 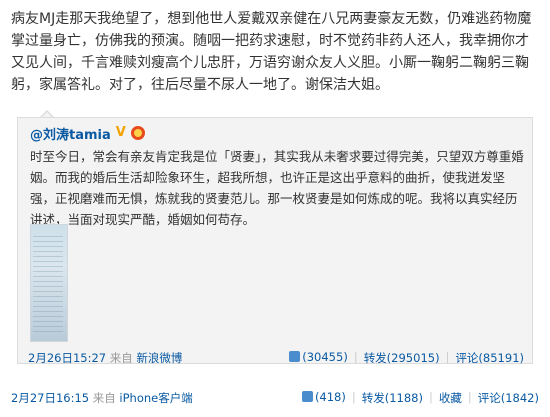 I want to click on quoted-post-meta: 2月26日15:27 来自 新浪微博, so click(x=105, y=358).